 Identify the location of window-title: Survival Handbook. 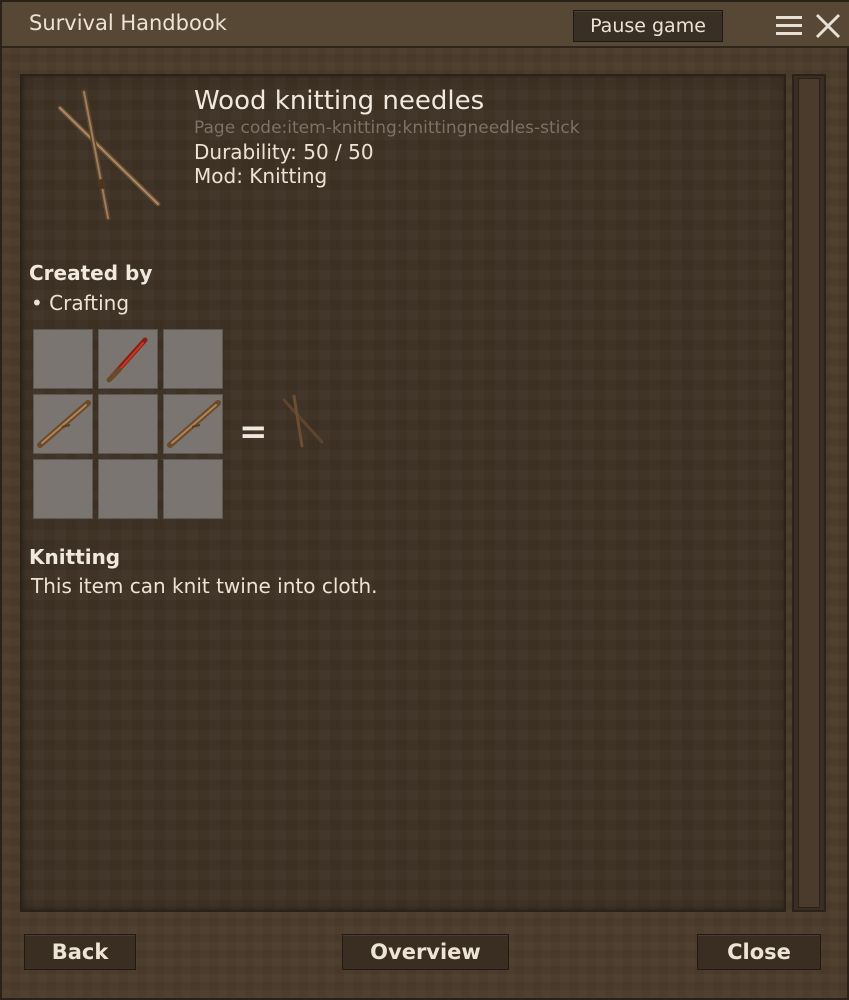
(128, 23).